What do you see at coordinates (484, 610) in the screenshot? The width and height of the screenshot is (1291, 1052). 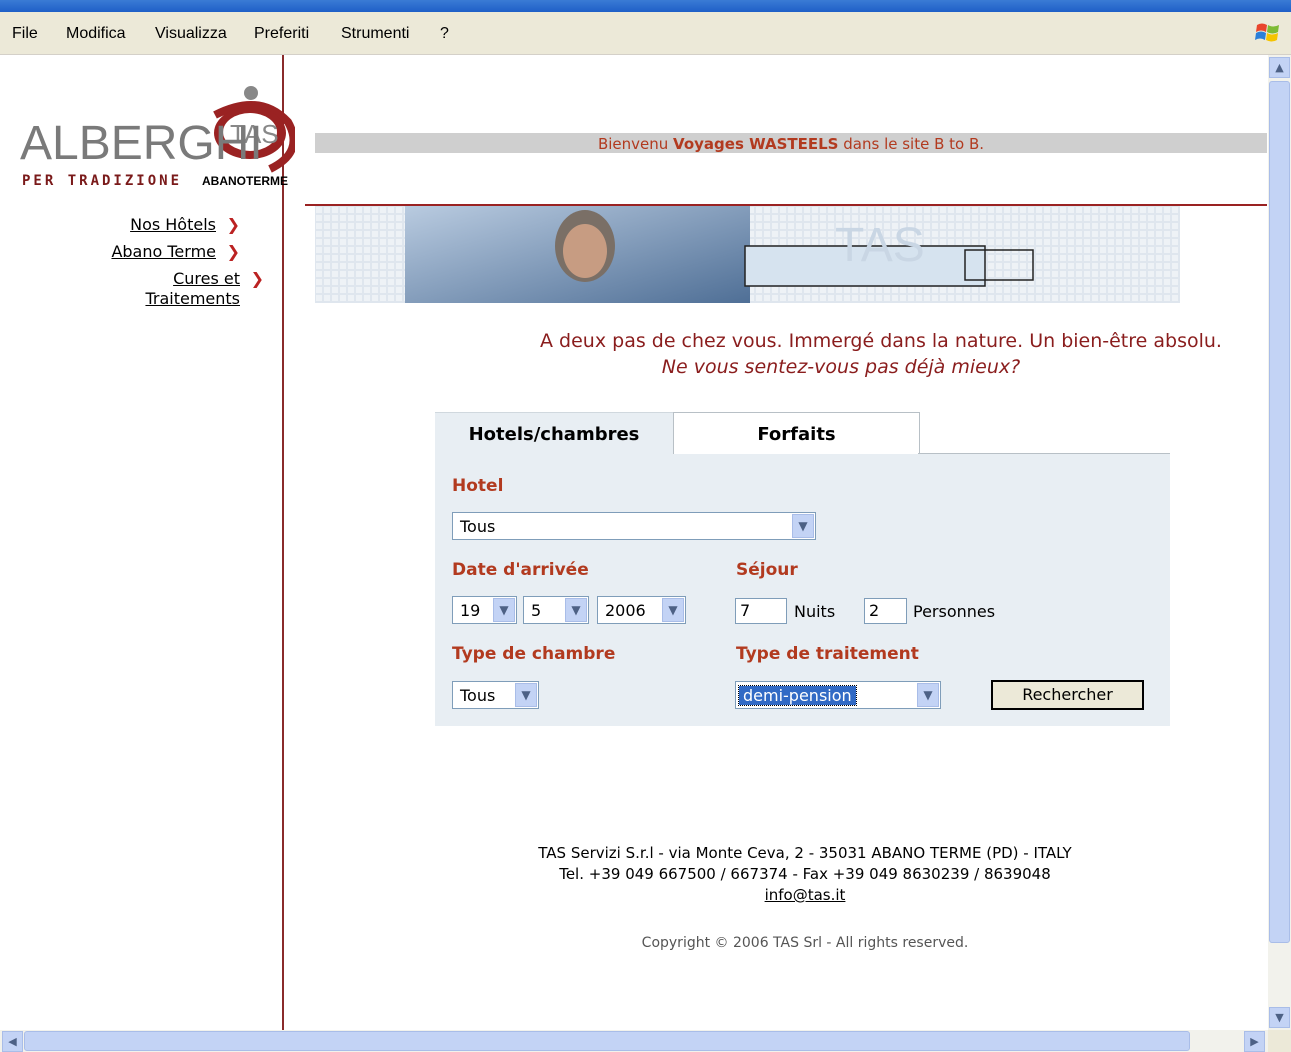 I see `arrival-day-select: 19 ▼` at bounding box center [484, 610].